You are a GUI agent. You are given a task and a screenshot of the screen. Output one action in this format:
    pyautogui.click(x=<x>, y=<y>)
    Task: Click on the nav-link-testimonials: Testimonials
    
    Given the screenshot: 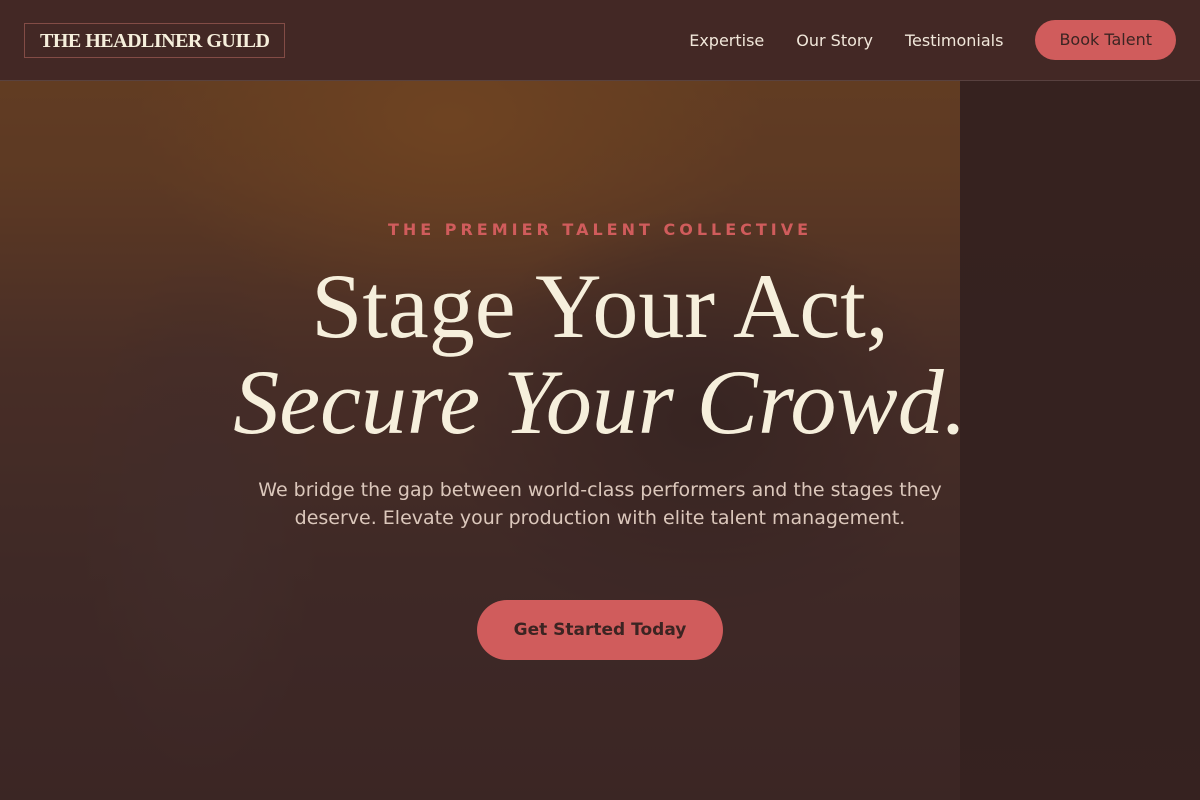 What is the action you would take?
    pyautogui.click(x=954, y=40)
    